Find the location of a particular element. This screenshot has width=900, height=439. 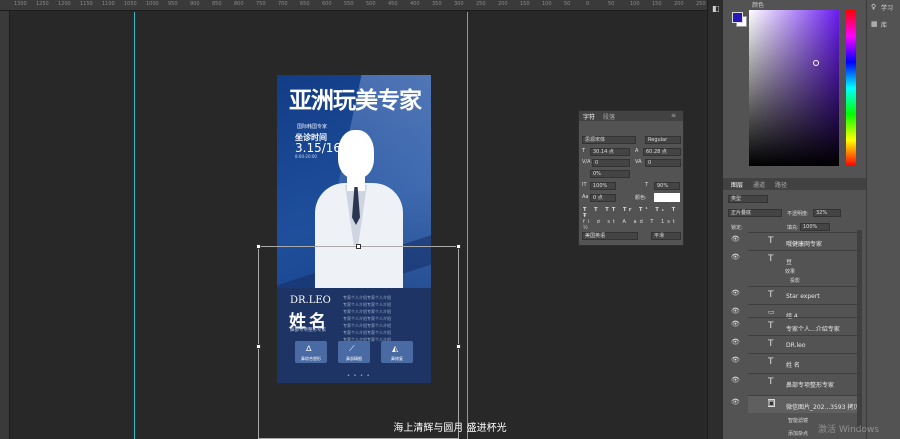

text-color-swatch is located at coordinates (667, 197).